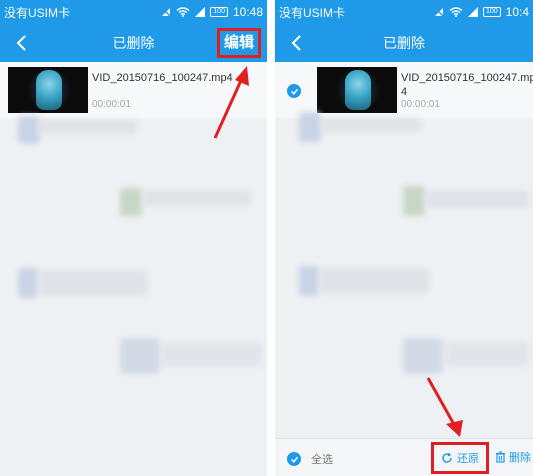 The width and height of the screenshot is (533, 476). Describe the element at coordinates (238, 43) in the screenshot. I see `edit-button: 编辑` at that location.